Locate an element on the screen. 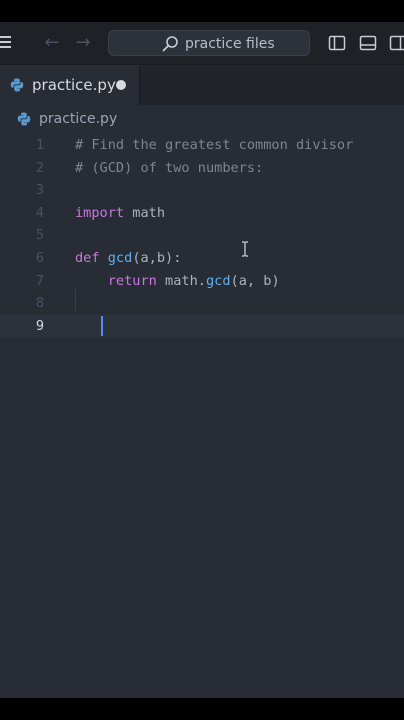  code-token: def is located at coordinates (87, 258).